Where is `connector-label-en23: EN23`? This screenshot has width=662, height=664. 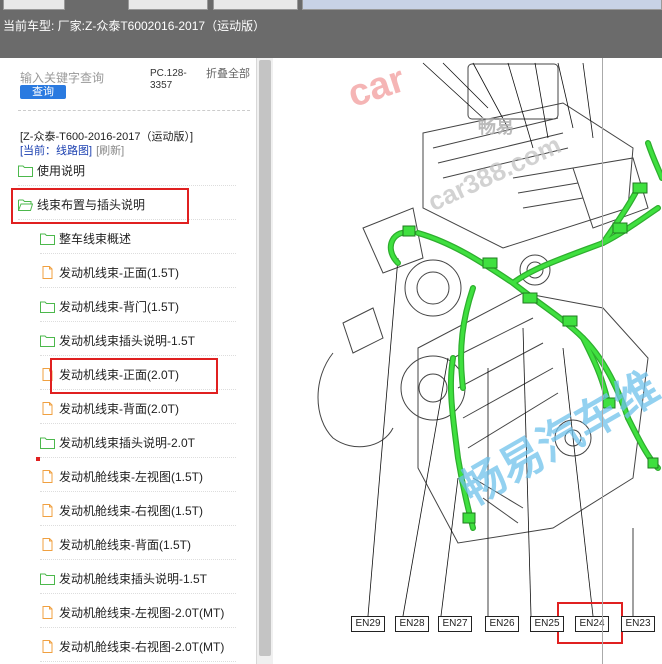
connector-label-en23: EN23 is located at coordinates (638, 624).